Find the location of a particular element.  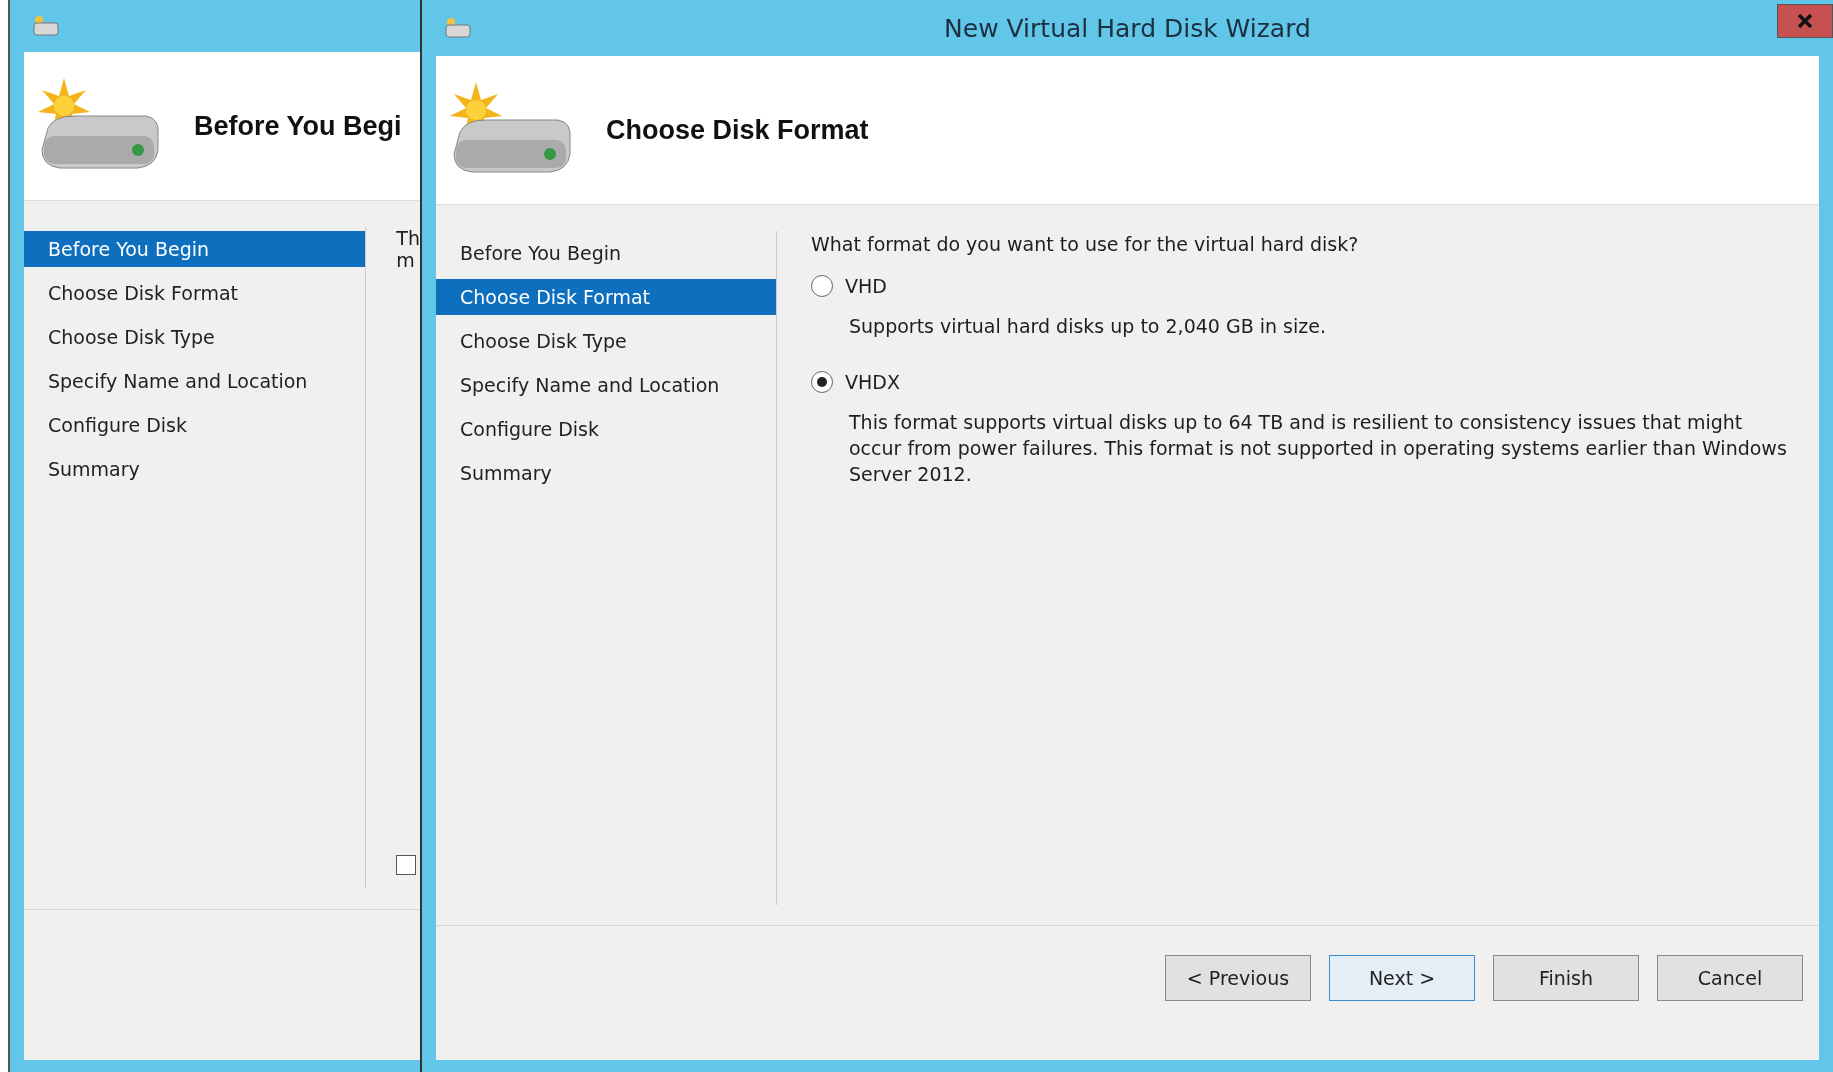

option-label: VHDX is located at coordinates (872, 382).